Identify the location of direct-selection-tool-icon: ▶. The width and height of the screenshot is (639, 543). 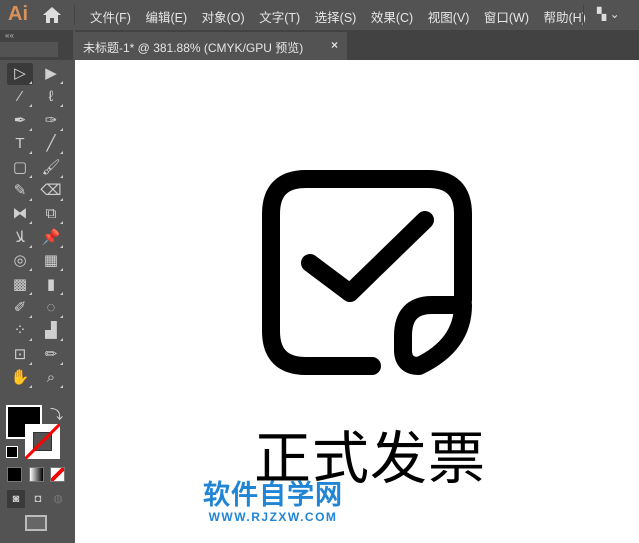
(51, 74).